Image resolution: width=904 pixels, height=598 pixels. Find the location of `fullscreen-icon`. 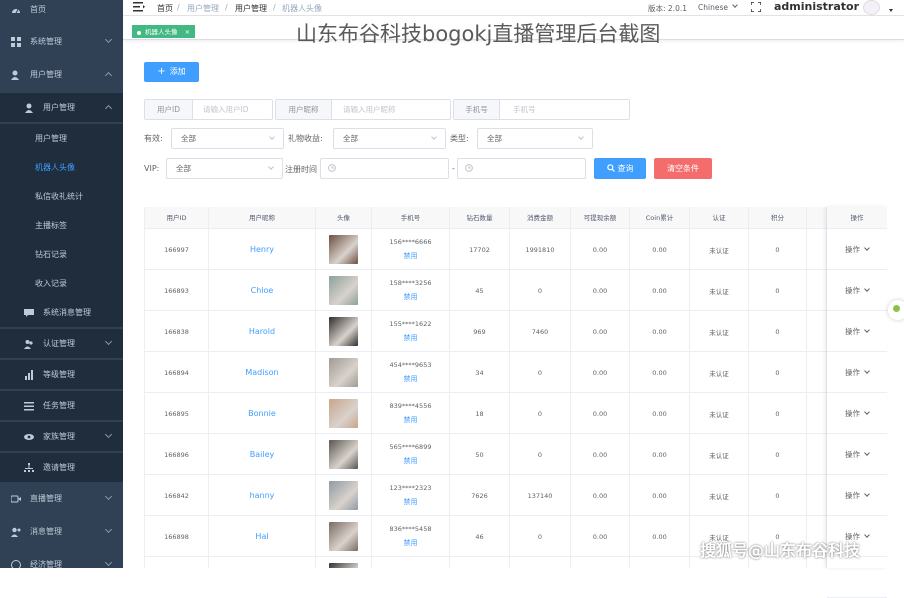

fullscreen-icon is located at coordinates (756, 7).